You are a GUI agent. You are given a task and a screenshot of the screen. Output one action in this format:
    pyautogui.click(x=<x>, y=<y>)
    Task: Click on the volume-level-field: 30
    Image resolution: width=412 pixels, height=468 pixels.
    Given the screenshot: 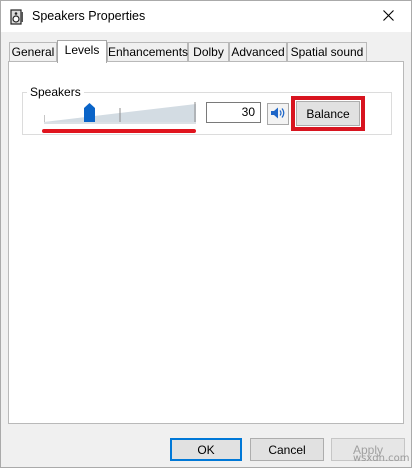 What is the action you would take?
    pyautogui.click(x=233, y=112)
    